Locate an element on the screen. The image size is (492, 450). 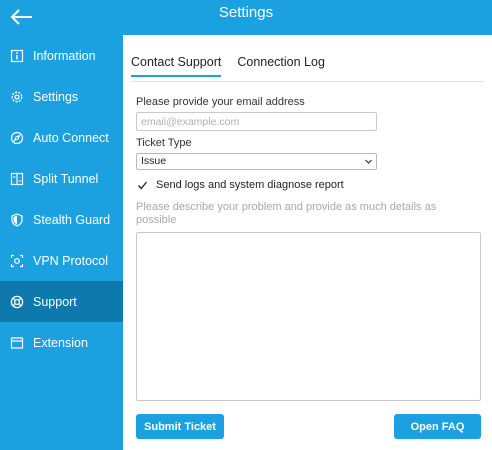
info-icon is located at coordinates (17, 56).